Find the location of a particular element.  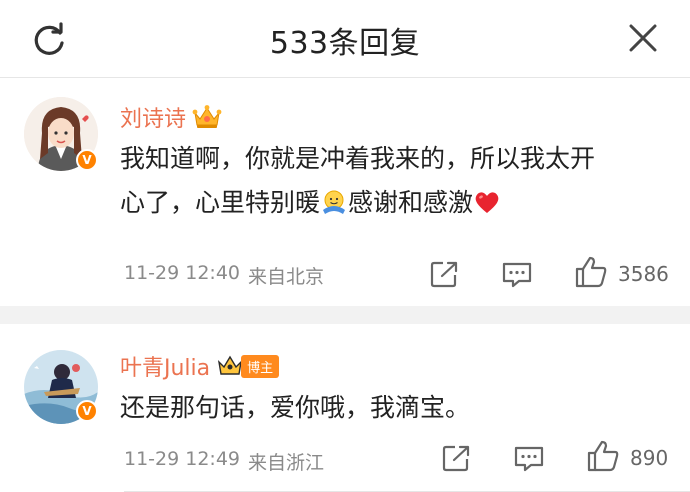

like-count: 3586 is located at coordinates (643, 274).